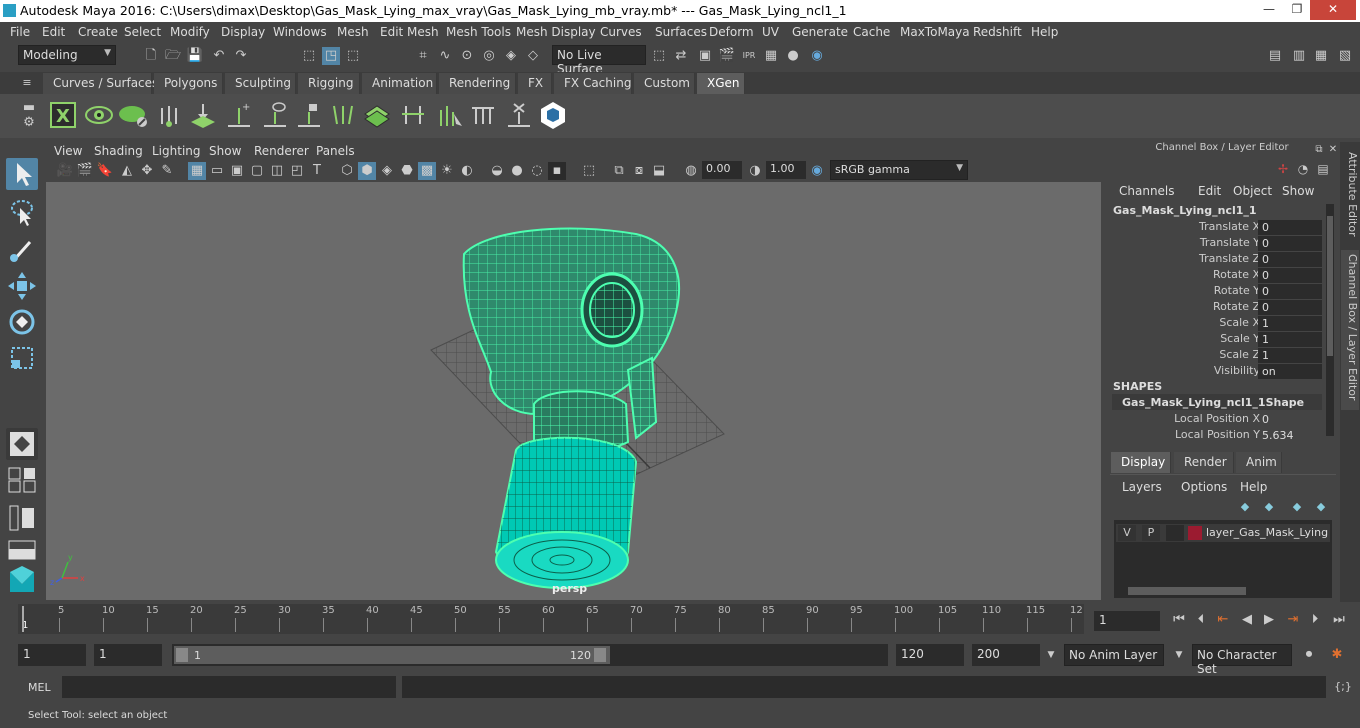 The image size is (1360, 728). Describe the element at coordinates (619, 171) in the screenshot. I see `xray-joints-icon: ⧉` at that location.